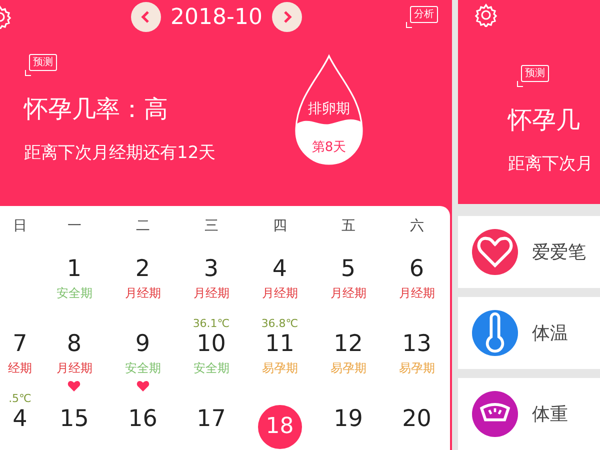  What do you see at coordinates (416, 269) in the screenshot?
I see `calendar-date: 6` at bounding box center [416, 269].